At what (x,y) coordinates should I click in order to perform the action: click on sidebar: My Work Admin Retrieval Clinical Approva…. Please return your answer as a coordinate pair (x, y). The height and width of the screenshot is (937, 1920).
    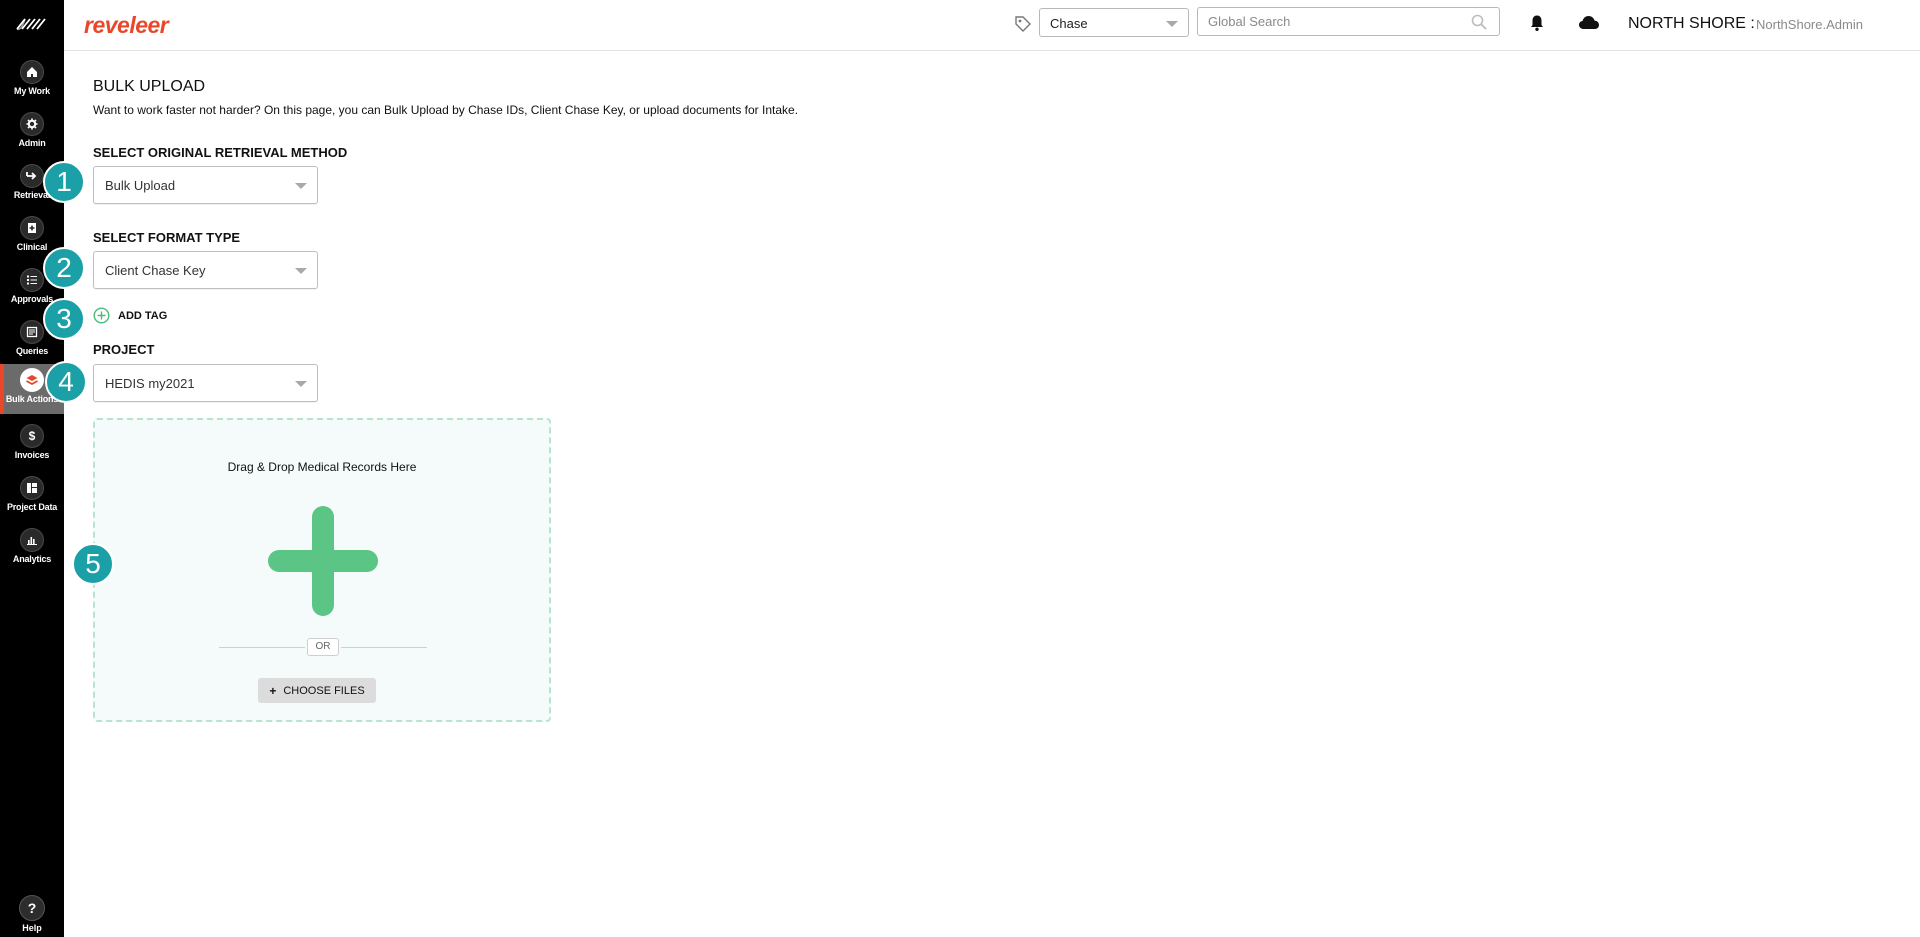
    Looking at the image, I should click on (32, 468).